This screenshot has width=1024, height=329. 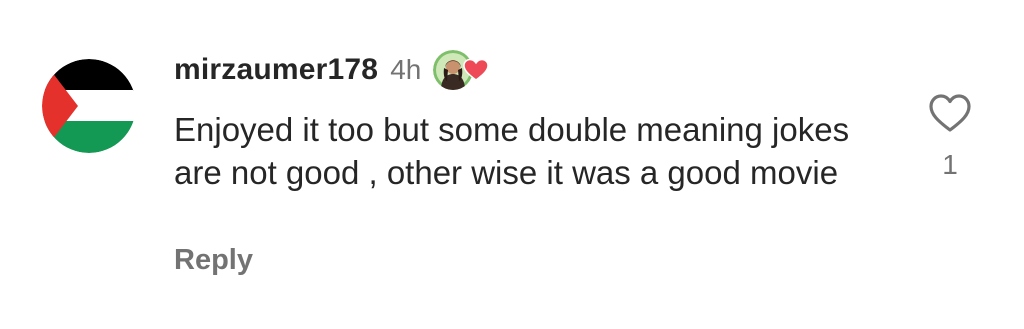 What do you see at coordinates (462, 70) in the screenshot?
I see `liked-by-creator-badge` at bounding box center [462, 70].